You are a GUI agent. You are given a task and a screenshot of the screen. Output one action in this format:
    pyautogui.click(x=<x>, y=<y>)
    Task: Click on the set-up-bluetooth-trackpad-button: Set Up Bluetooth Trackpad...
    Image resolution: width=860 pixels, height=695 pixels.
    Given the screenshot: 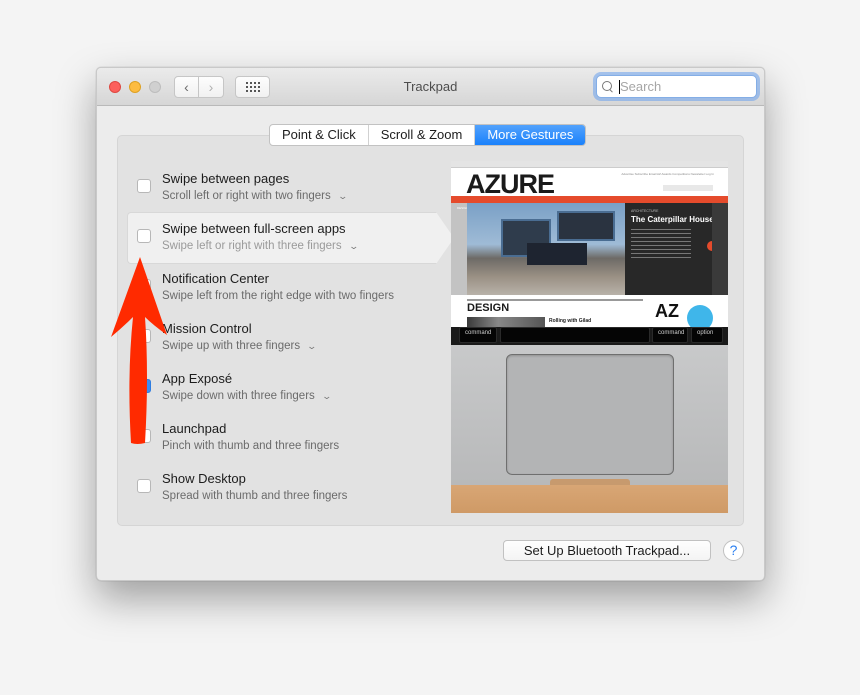 What is the action you would take?
    pyautogui.click(x=607, y=550)
    